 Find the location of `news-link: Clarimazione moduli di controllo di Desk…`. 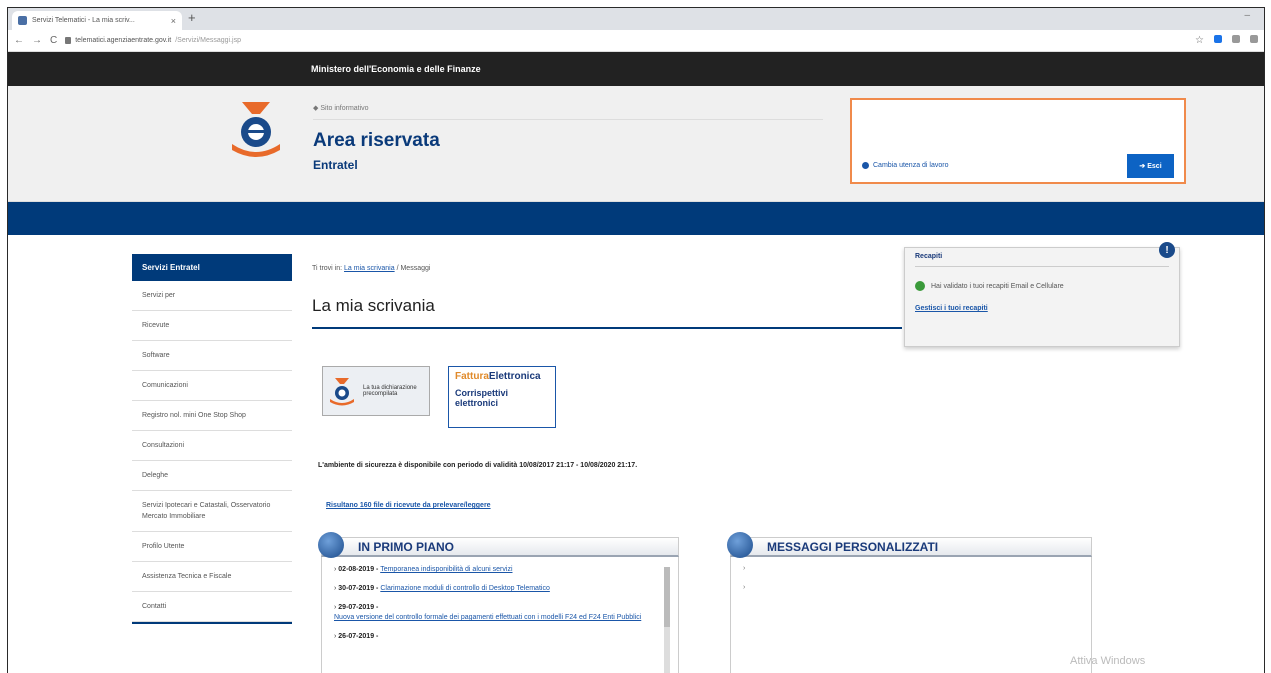

news-link: Clarimazione moduli di controllo di Desk… is located at coordinates (465, 588).